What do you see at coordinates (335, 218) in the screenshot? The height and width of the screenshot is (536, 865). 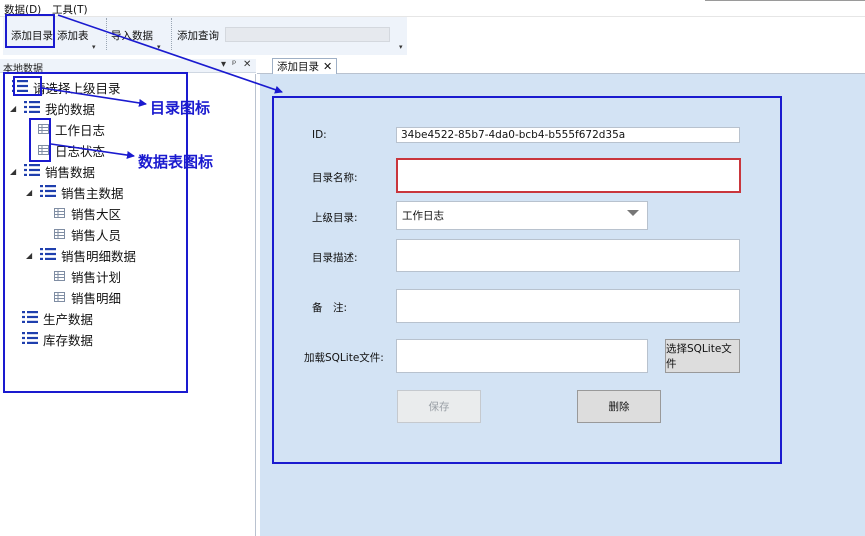 I see `parent-label: 上级目录:` at bounding box center [335, 218].